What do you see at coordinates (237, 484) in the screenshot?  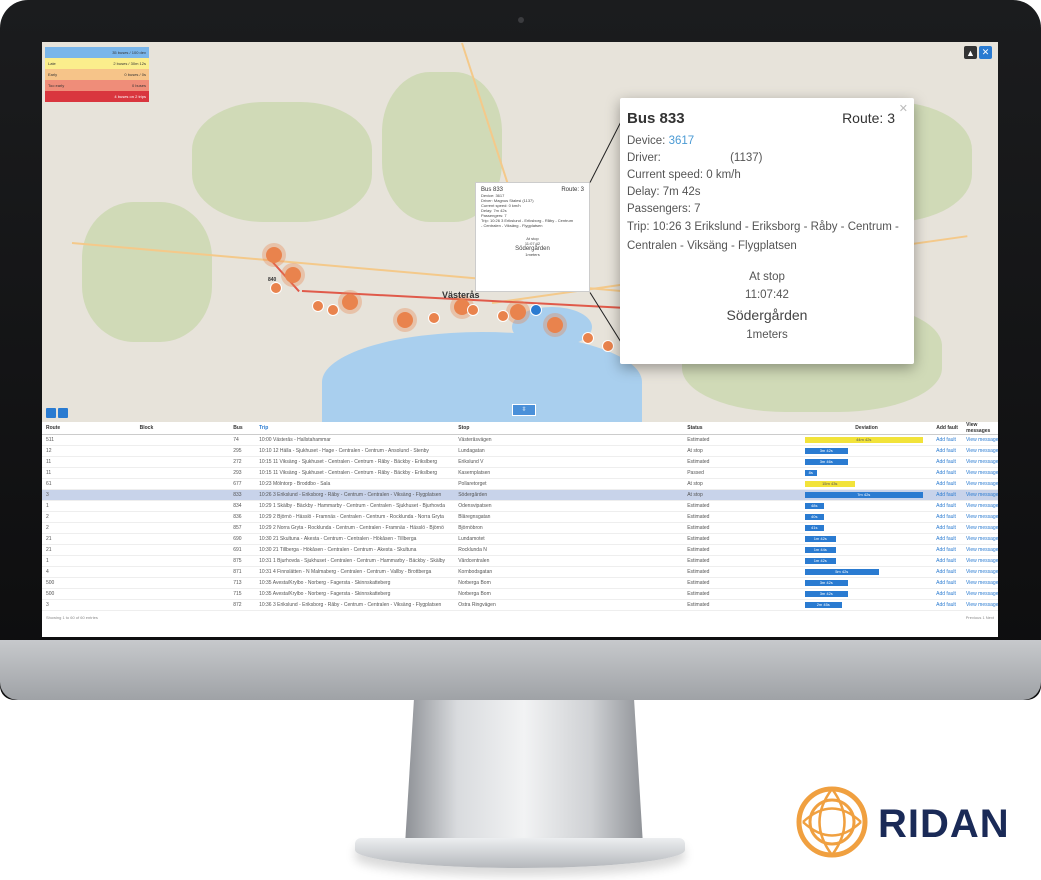 I see `cell-bus: 677` at bounding box center [237, 484].